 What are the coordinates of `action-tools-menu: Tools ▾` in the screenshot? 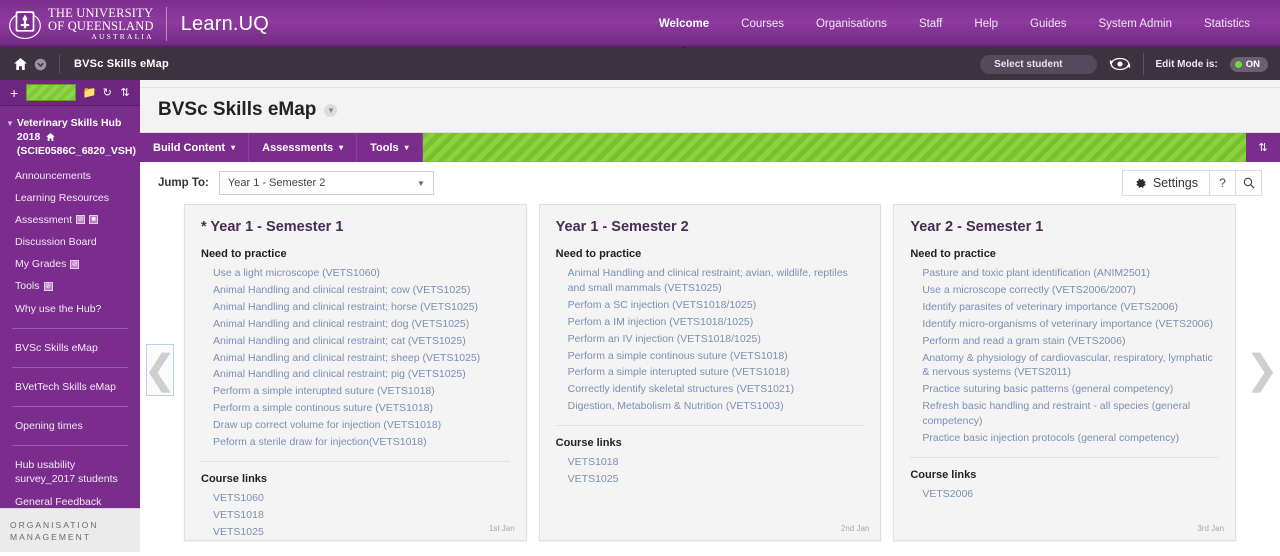 It's located at (390, 147).